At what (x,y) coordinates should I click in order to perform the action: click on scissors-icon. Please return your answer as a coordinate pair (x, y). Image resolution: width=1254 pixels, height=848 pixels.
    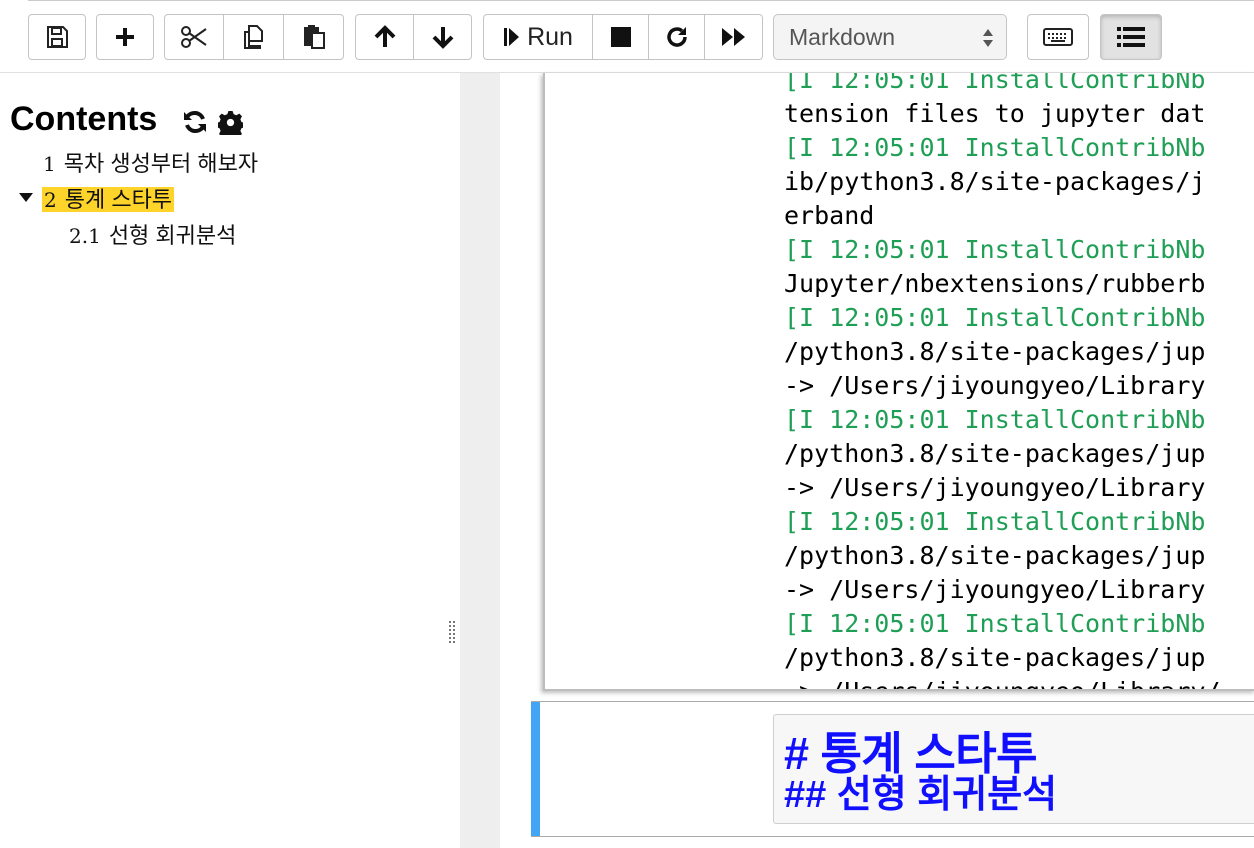
    Looking at the image, I should click on (194, 37).